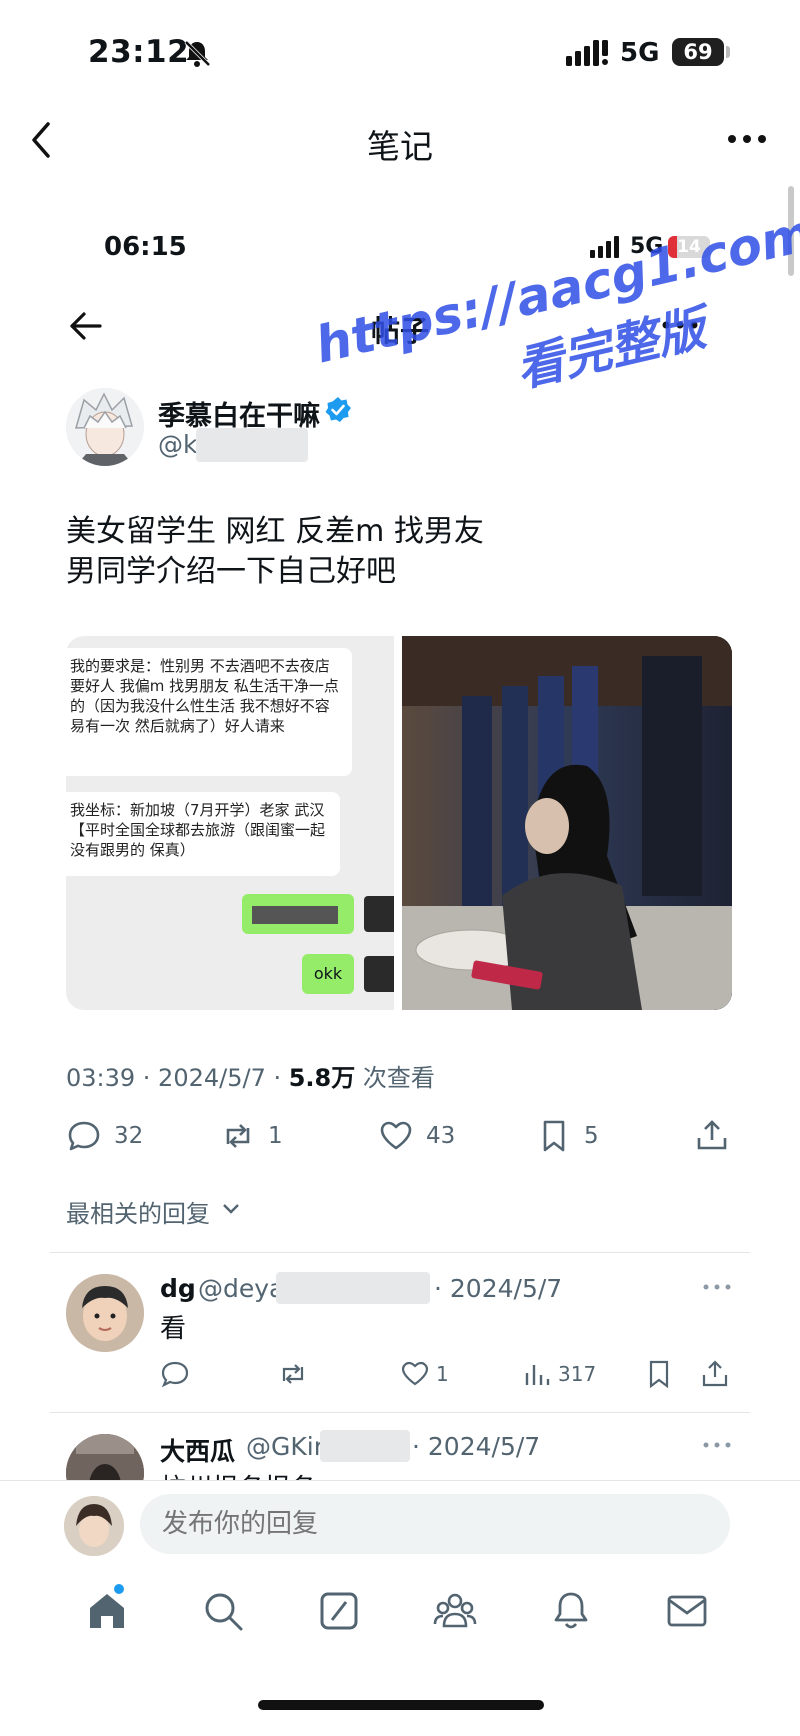 This screenshot has width=800, height=1736. I want to click on notifications-bell-icon, so click(571, 1611).